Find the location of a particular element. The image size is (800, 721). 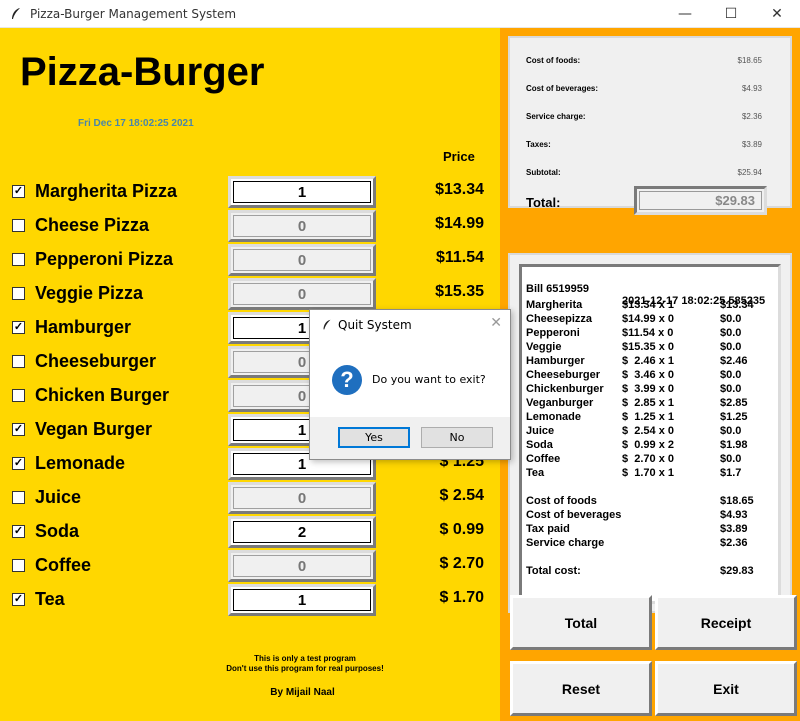

receipt-total-label: Total cost: is located at coordinates (553, 571).